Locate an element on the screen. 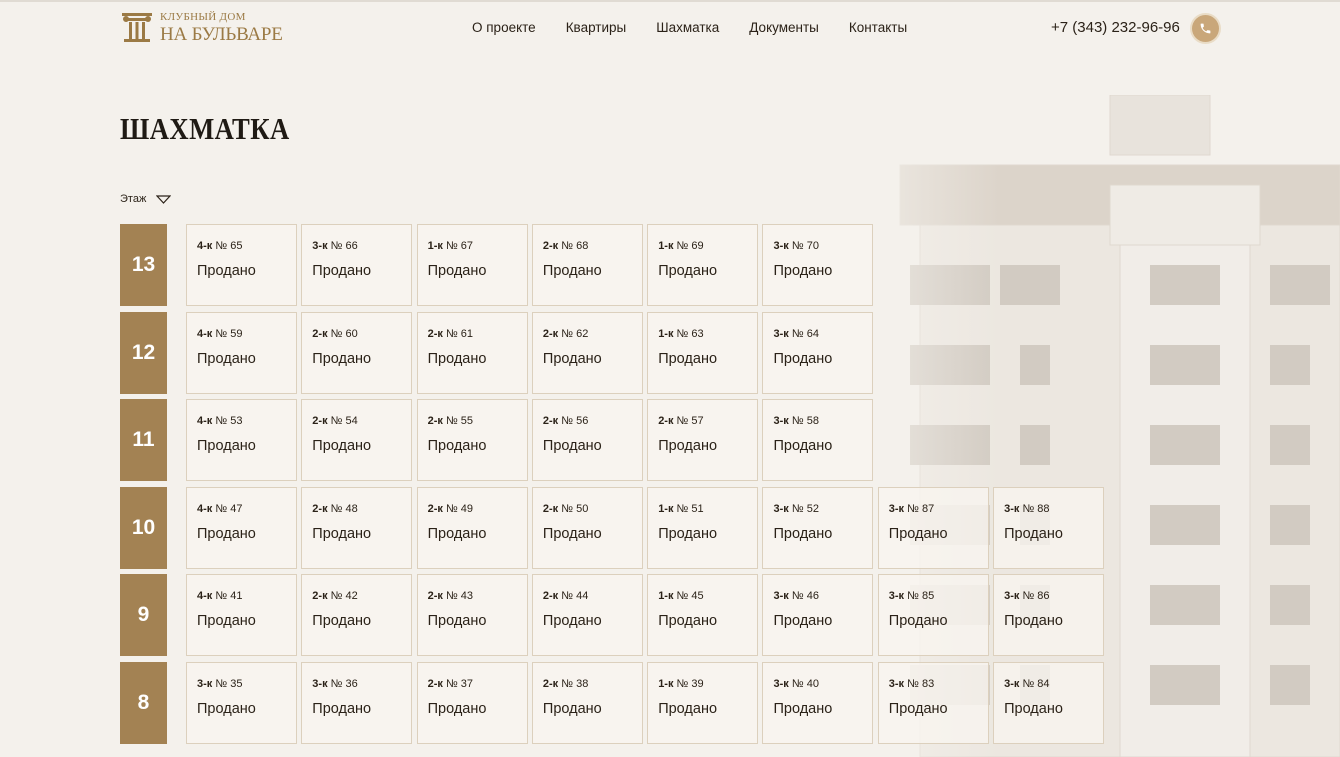 The width and height of the screenshot is (1340, 757). apartment-cell: 3-к № 64 Продано is located at coordinates (818, 352).